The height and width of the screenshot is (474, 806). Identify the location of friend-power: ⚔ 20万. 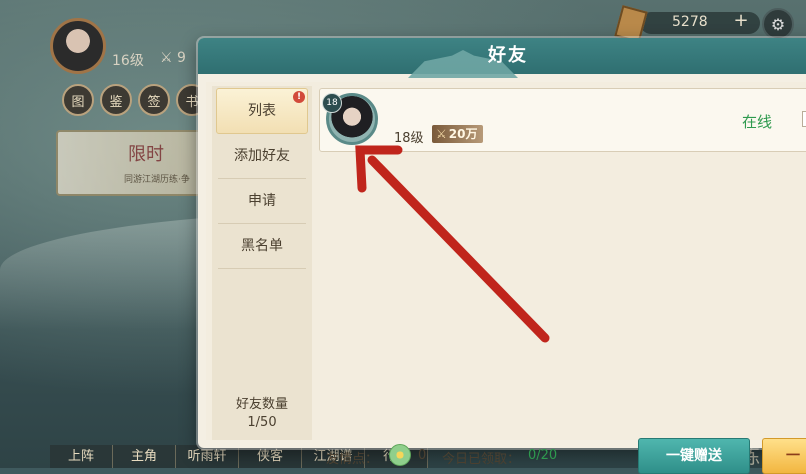
(458, 134).